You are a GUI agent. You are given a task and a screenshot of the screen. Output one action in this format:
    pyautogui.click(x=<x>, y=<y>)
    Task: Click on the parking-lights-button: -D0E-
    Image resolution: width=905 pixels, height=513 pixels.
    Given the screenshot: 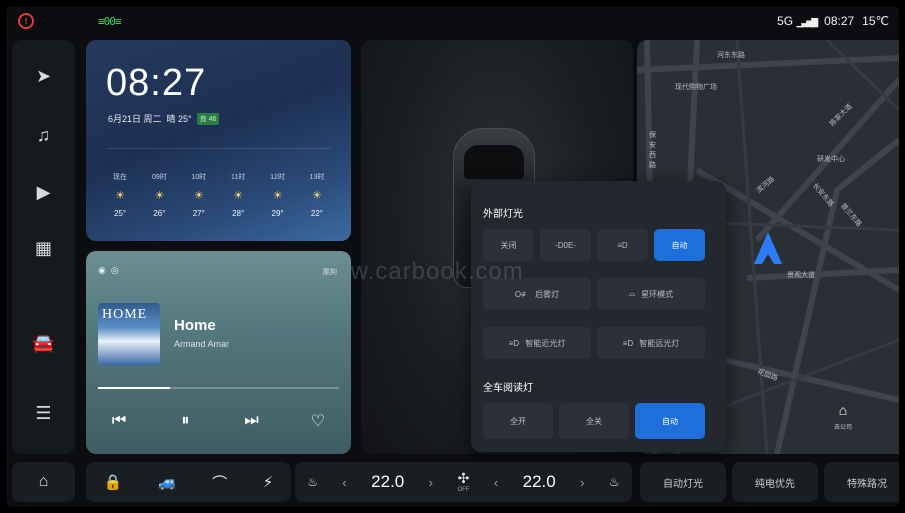 What is the action you would take?
    pyautogui.click(x=565, y=245)
    